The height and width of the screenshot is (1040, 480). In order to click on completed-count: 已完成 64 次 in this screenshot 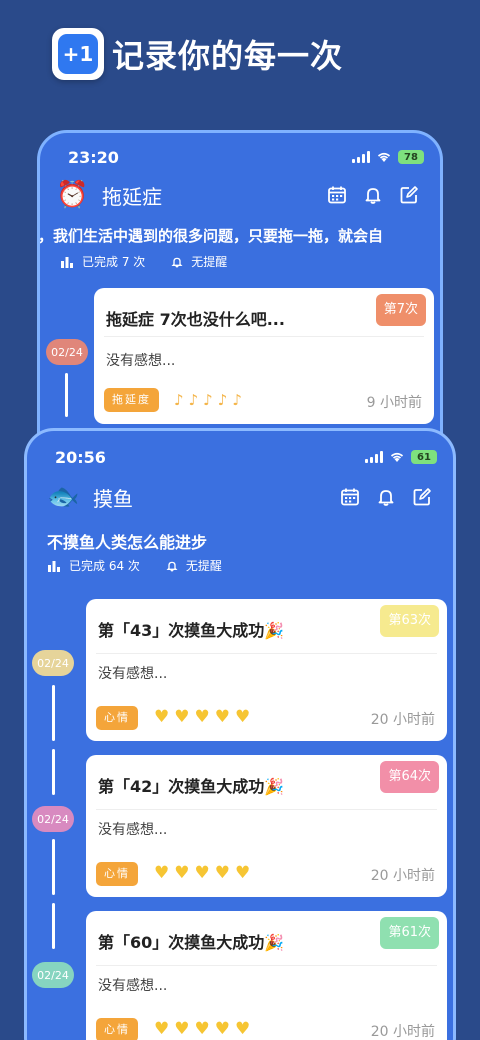, I will do `click(104, 566)`.